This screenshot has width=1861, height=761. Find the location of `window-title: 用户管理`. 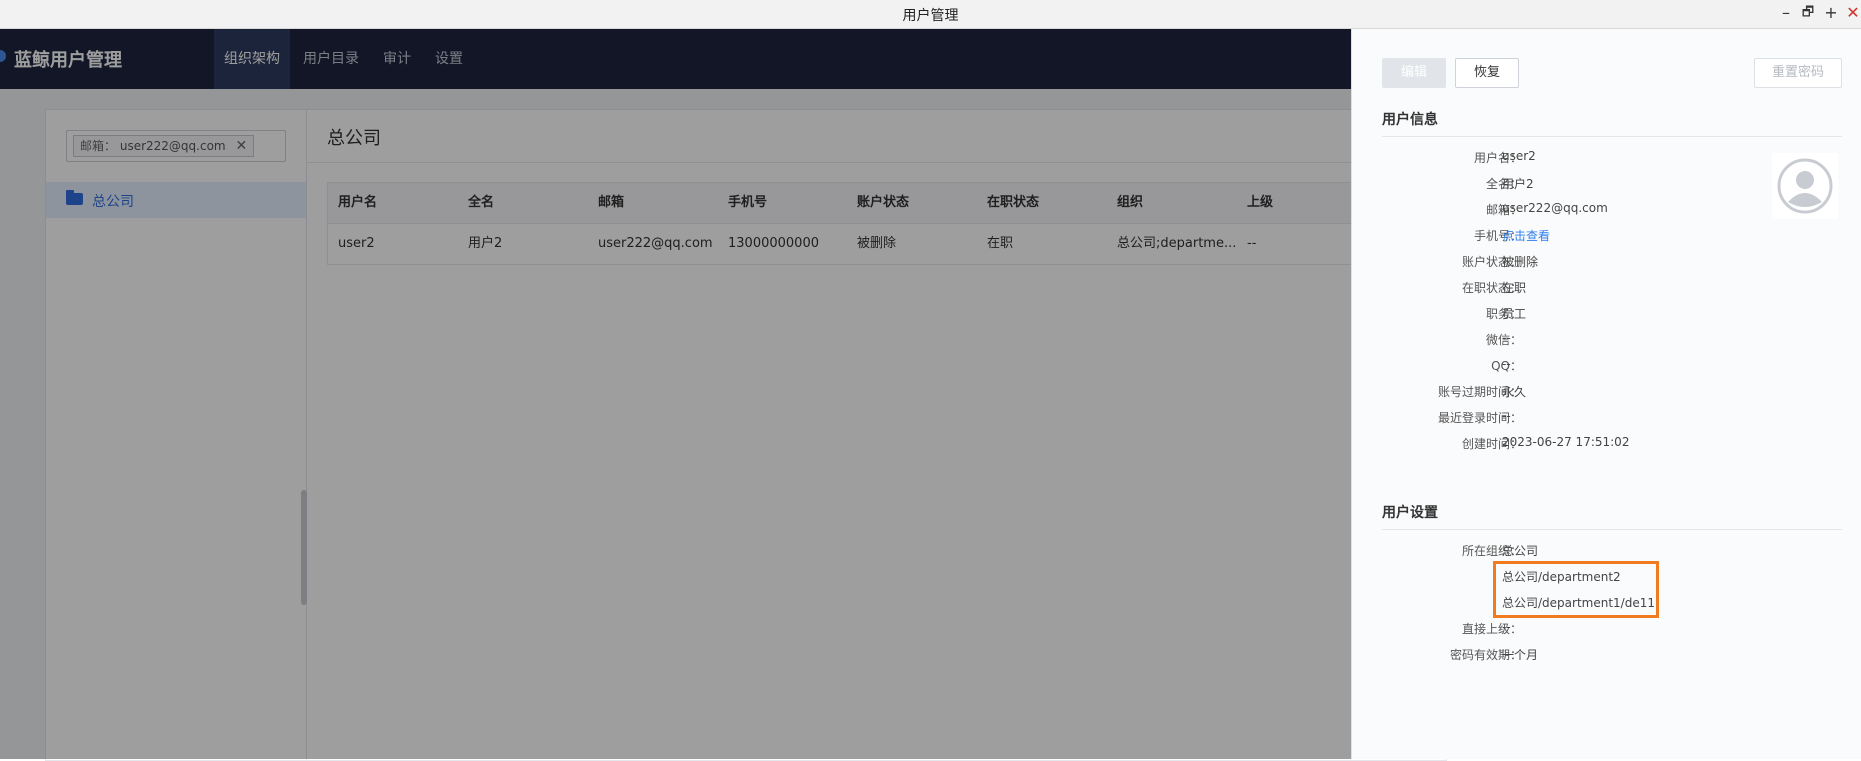

window-title: 用户管理 is located at coordinates (930, 16).